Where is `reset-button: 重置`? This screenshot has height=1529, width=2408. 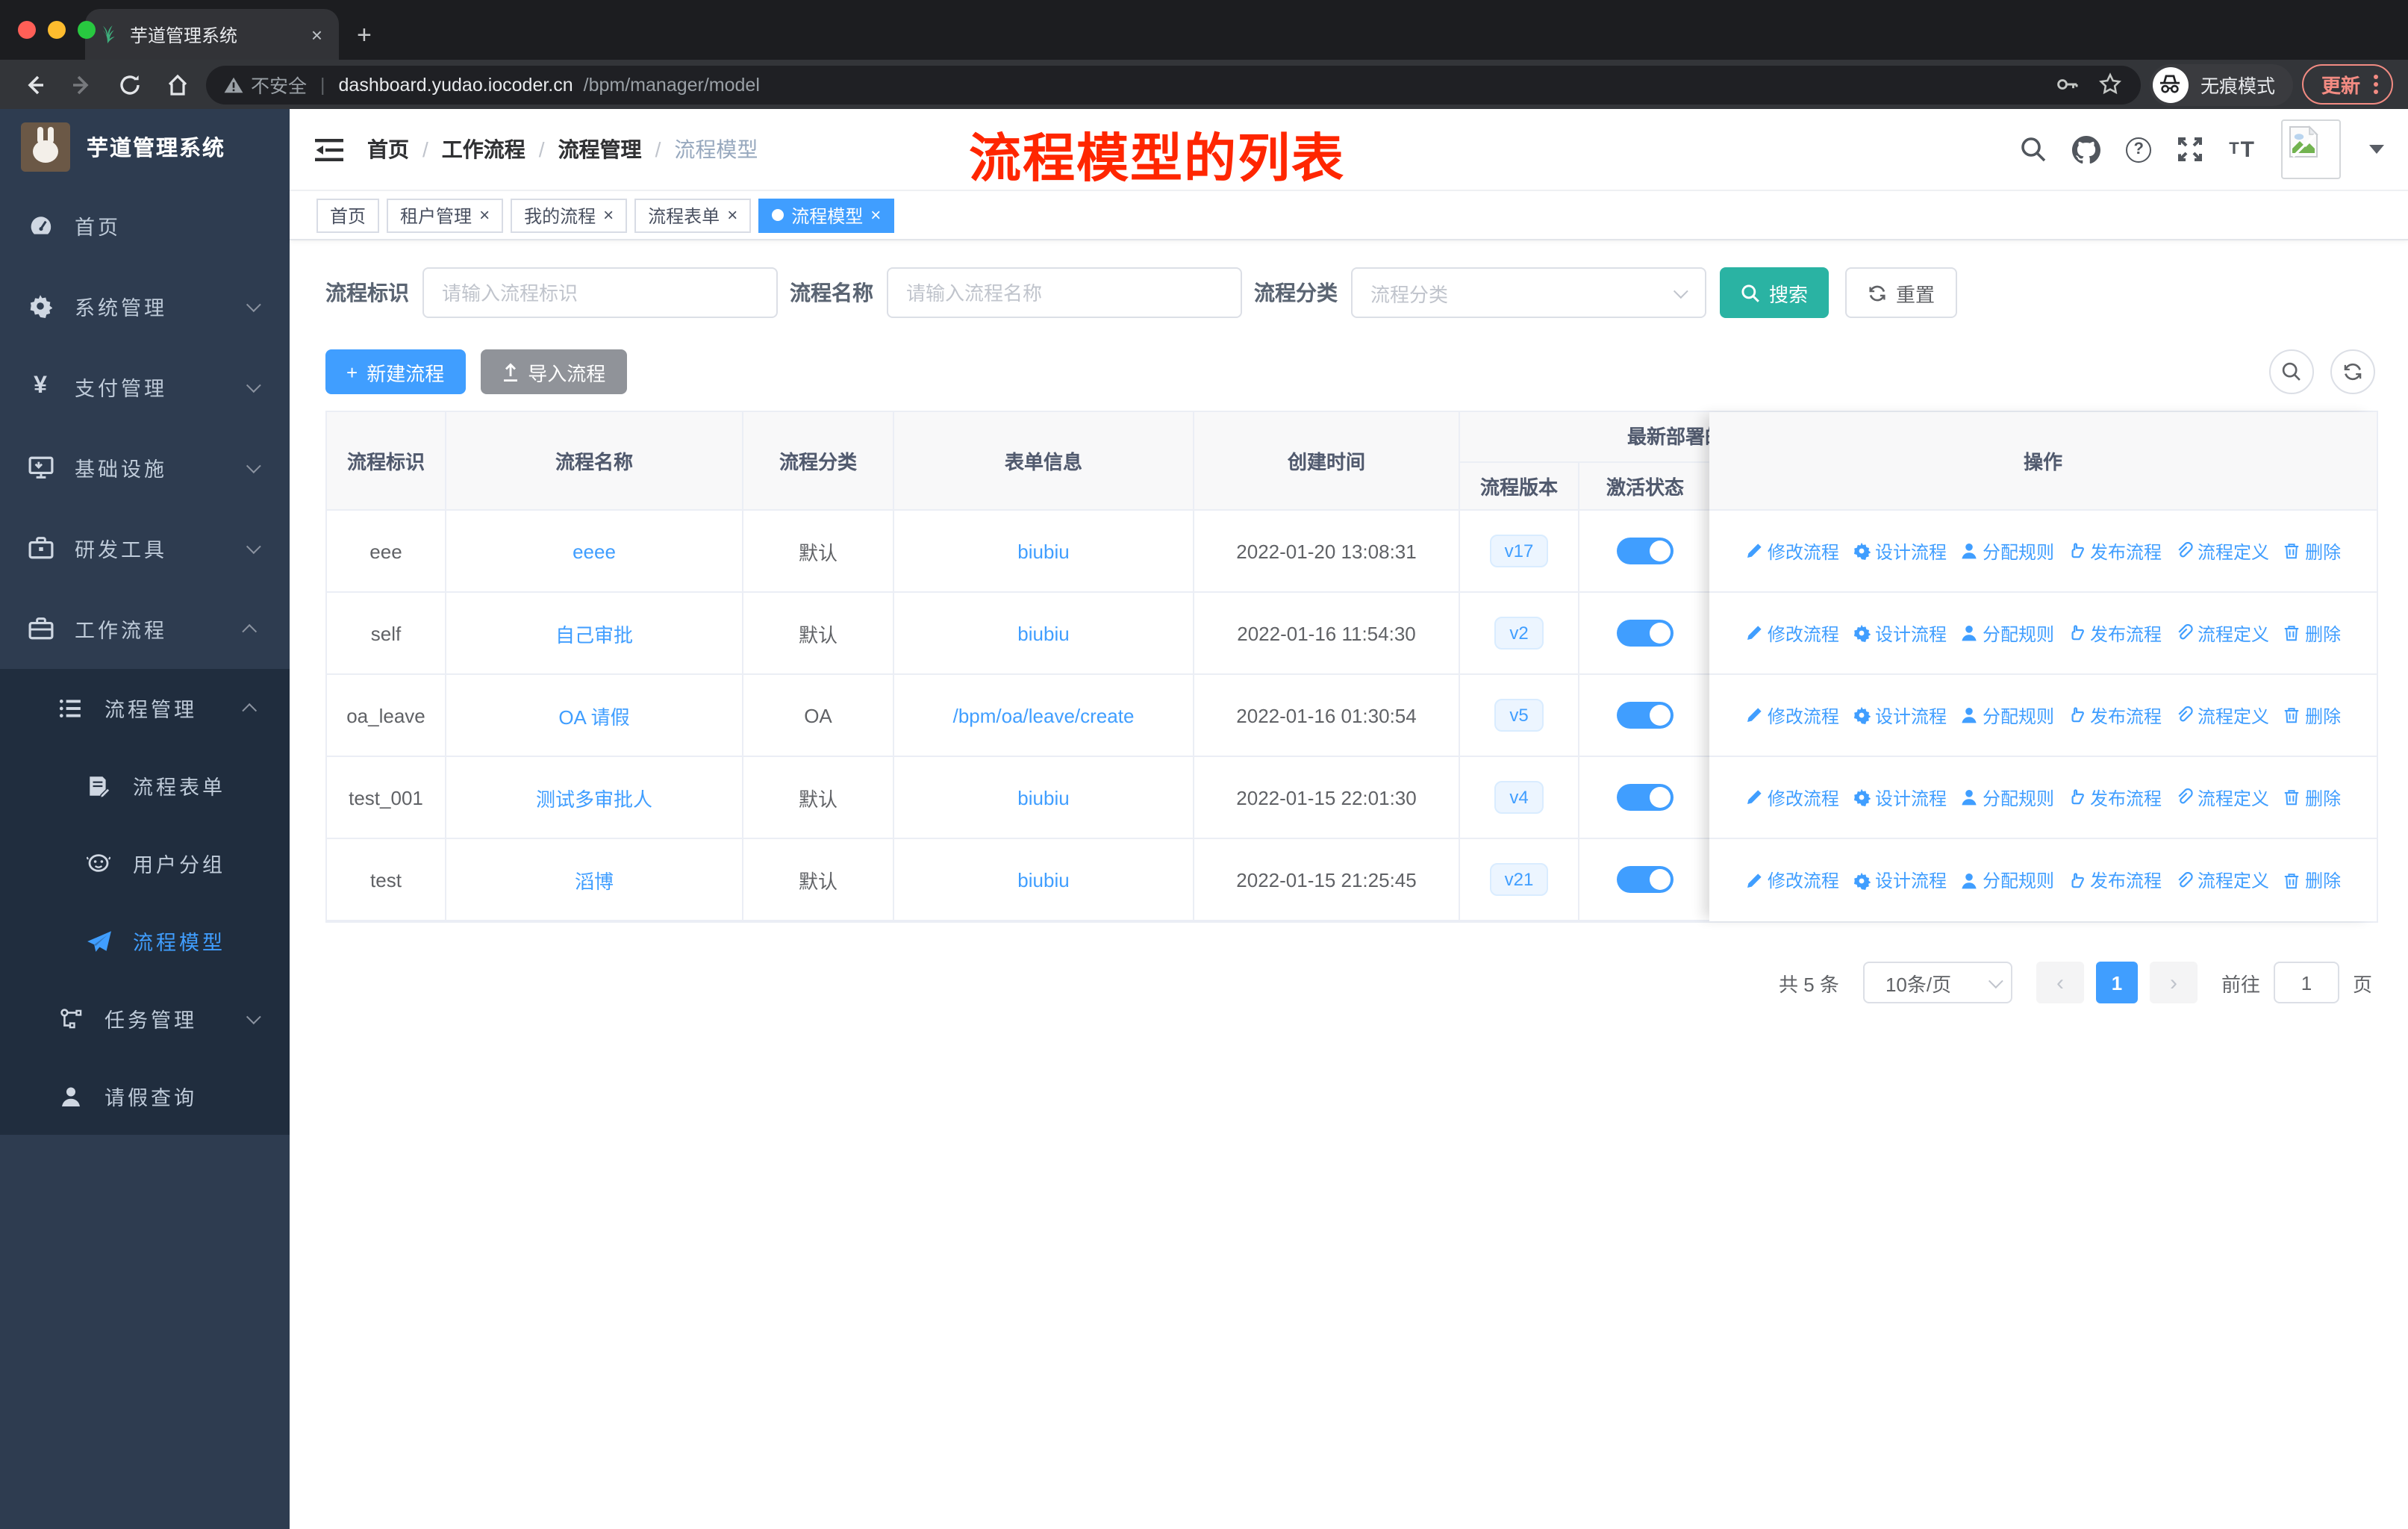
reset-button: 重置 is located at coordinates (1901, 293).